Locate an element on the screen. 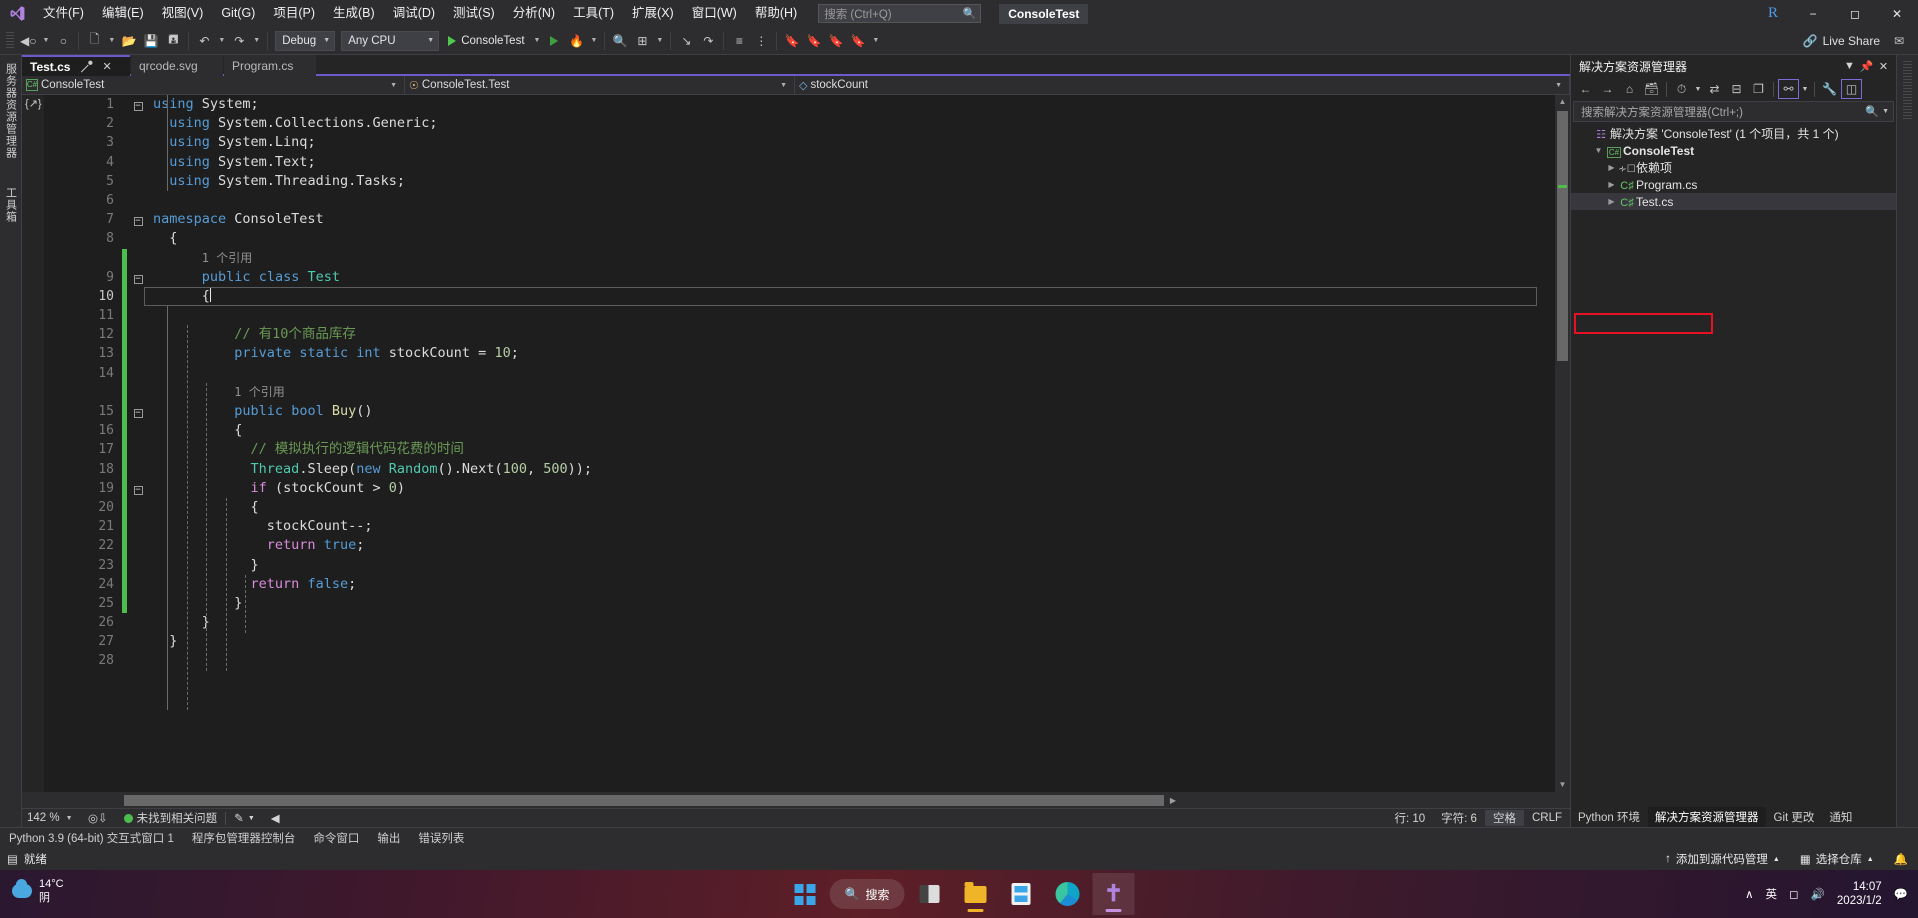 Image resolution: width=1918 pixels, height=918 pixels. indent-icon: ≡ is located at coordinates (739, 41).